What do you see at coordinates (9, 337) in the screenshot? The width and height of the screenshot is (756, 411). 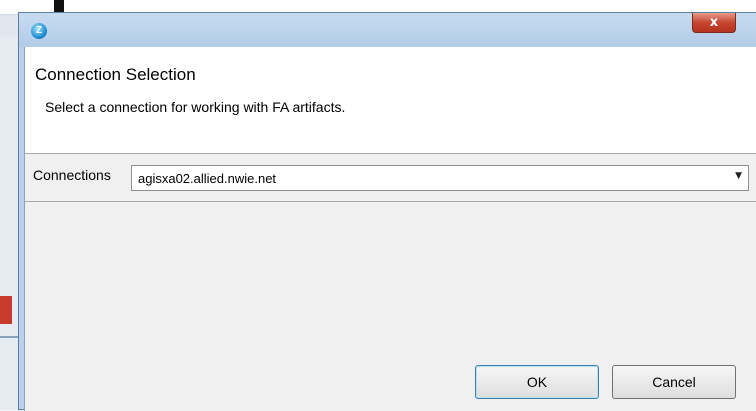 I see `background-line` at bounding box center [9, 337].